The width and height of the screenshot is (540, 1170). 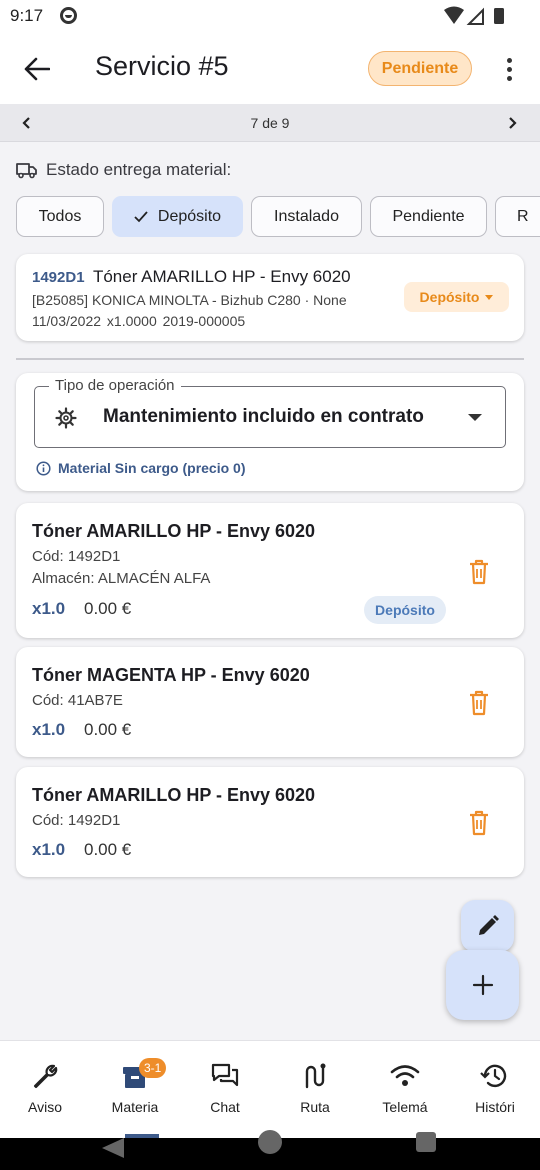 What do you see at coordinates (139, 169) in the screenshot?
I see `estado-label: Estado entrega material:` at bounding box center [139, 169].